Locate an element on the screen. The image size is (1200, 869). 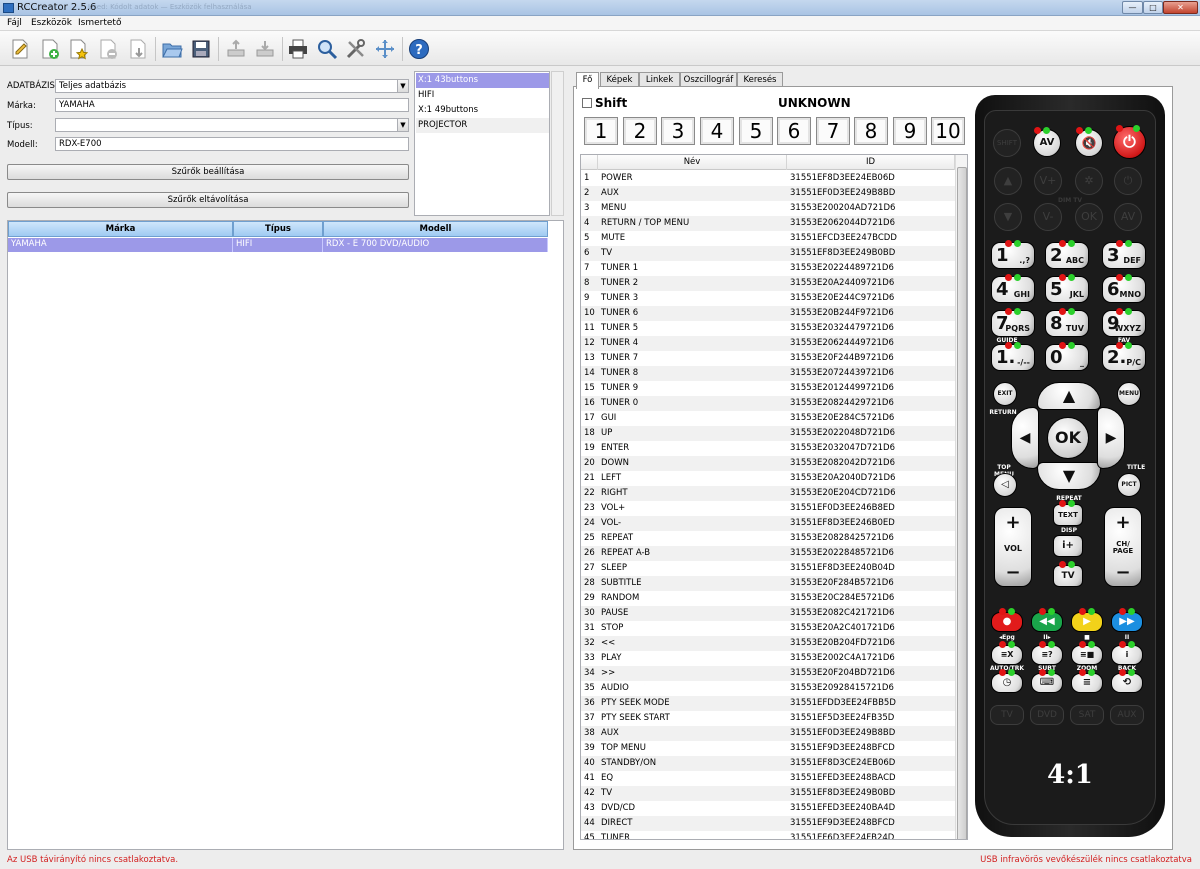
remote-digit-key: 8 TUV is located at coordinates (1067, 323).